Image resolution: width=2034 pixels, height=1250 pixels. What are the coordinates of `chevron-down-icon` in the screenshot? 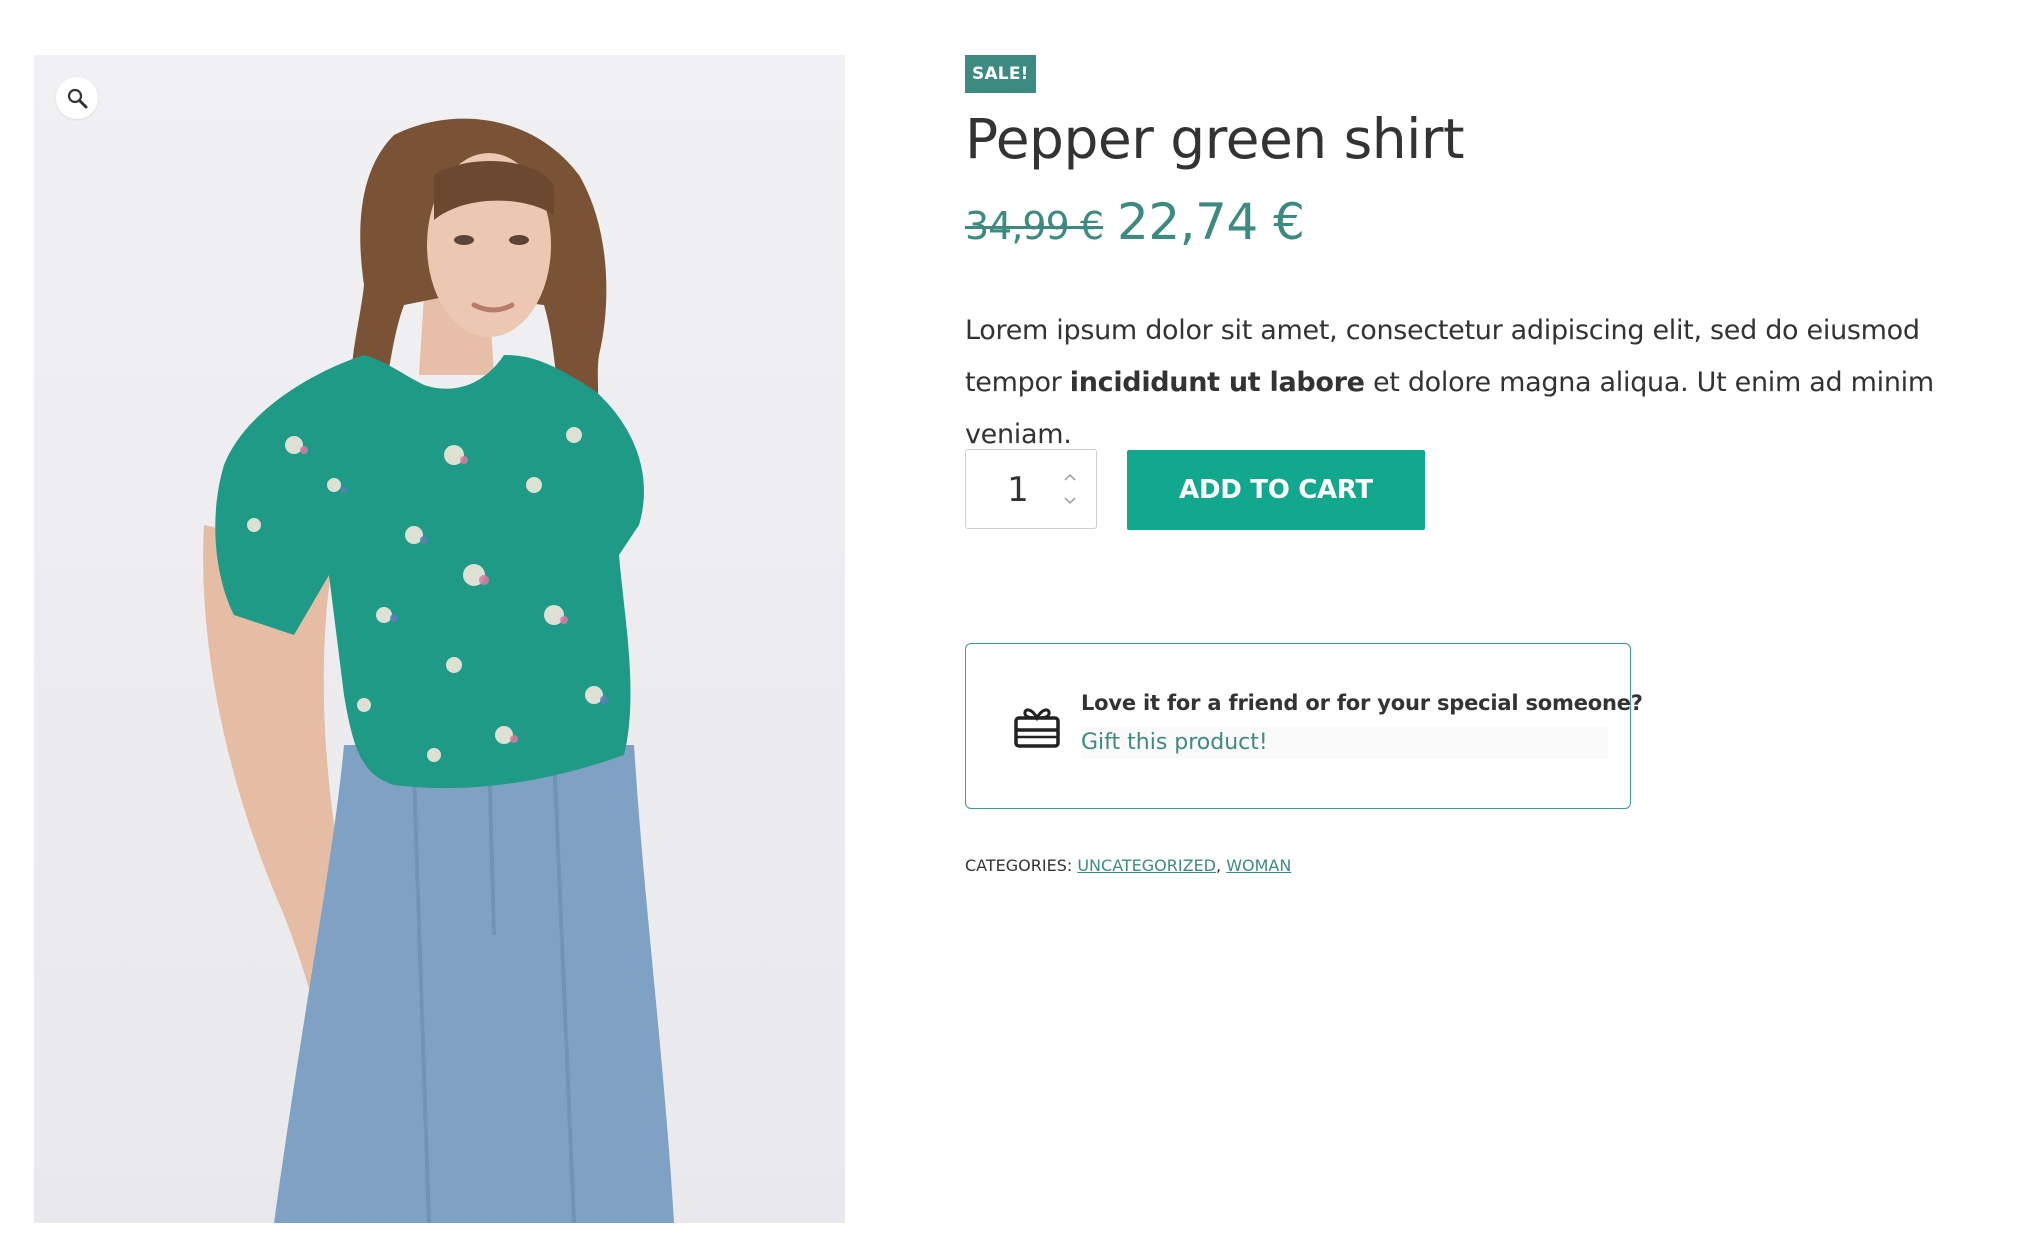 It's located at (1070, 501).